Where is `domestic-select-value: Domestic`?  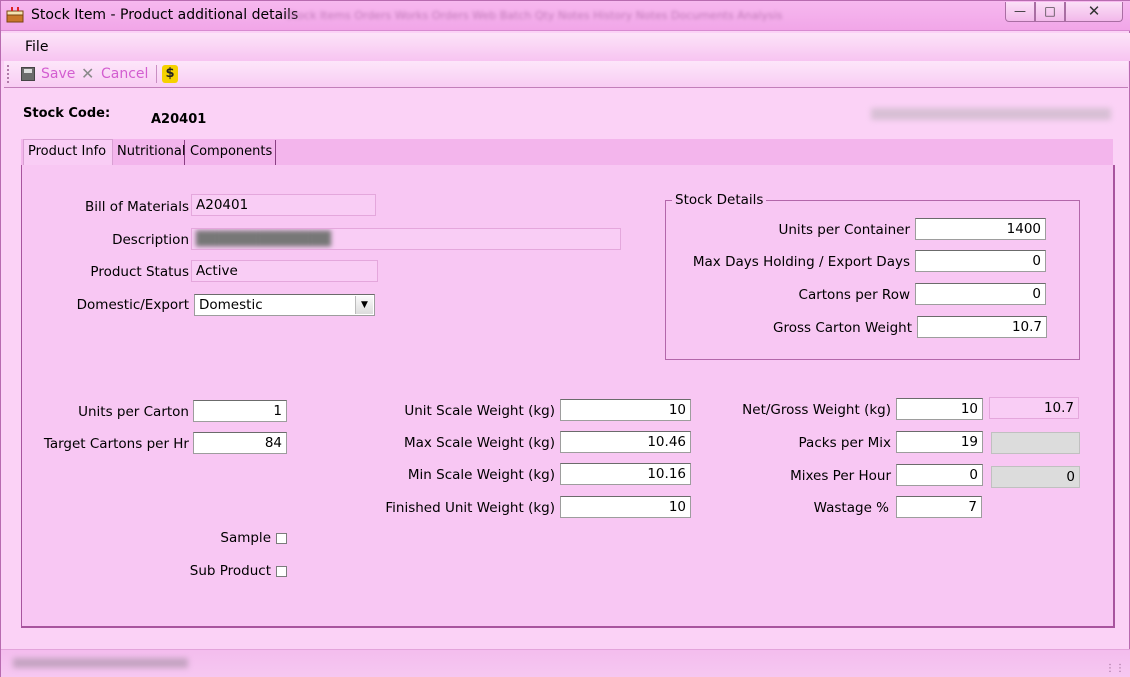
domestic-select-value: Domestic is located at coordinates (231, 305).